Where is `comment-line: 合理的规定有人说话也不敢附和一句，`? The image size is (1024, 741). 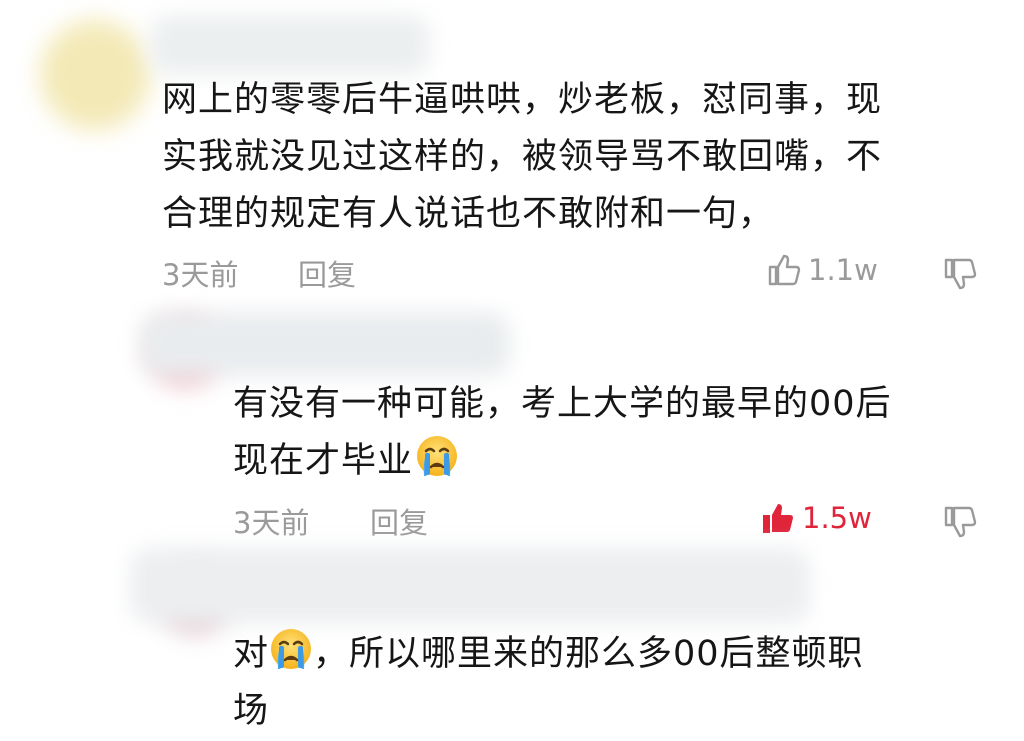 comment-line: 合理的规定有人说话也不敢附和一句， is located at coordinates (468, 214).